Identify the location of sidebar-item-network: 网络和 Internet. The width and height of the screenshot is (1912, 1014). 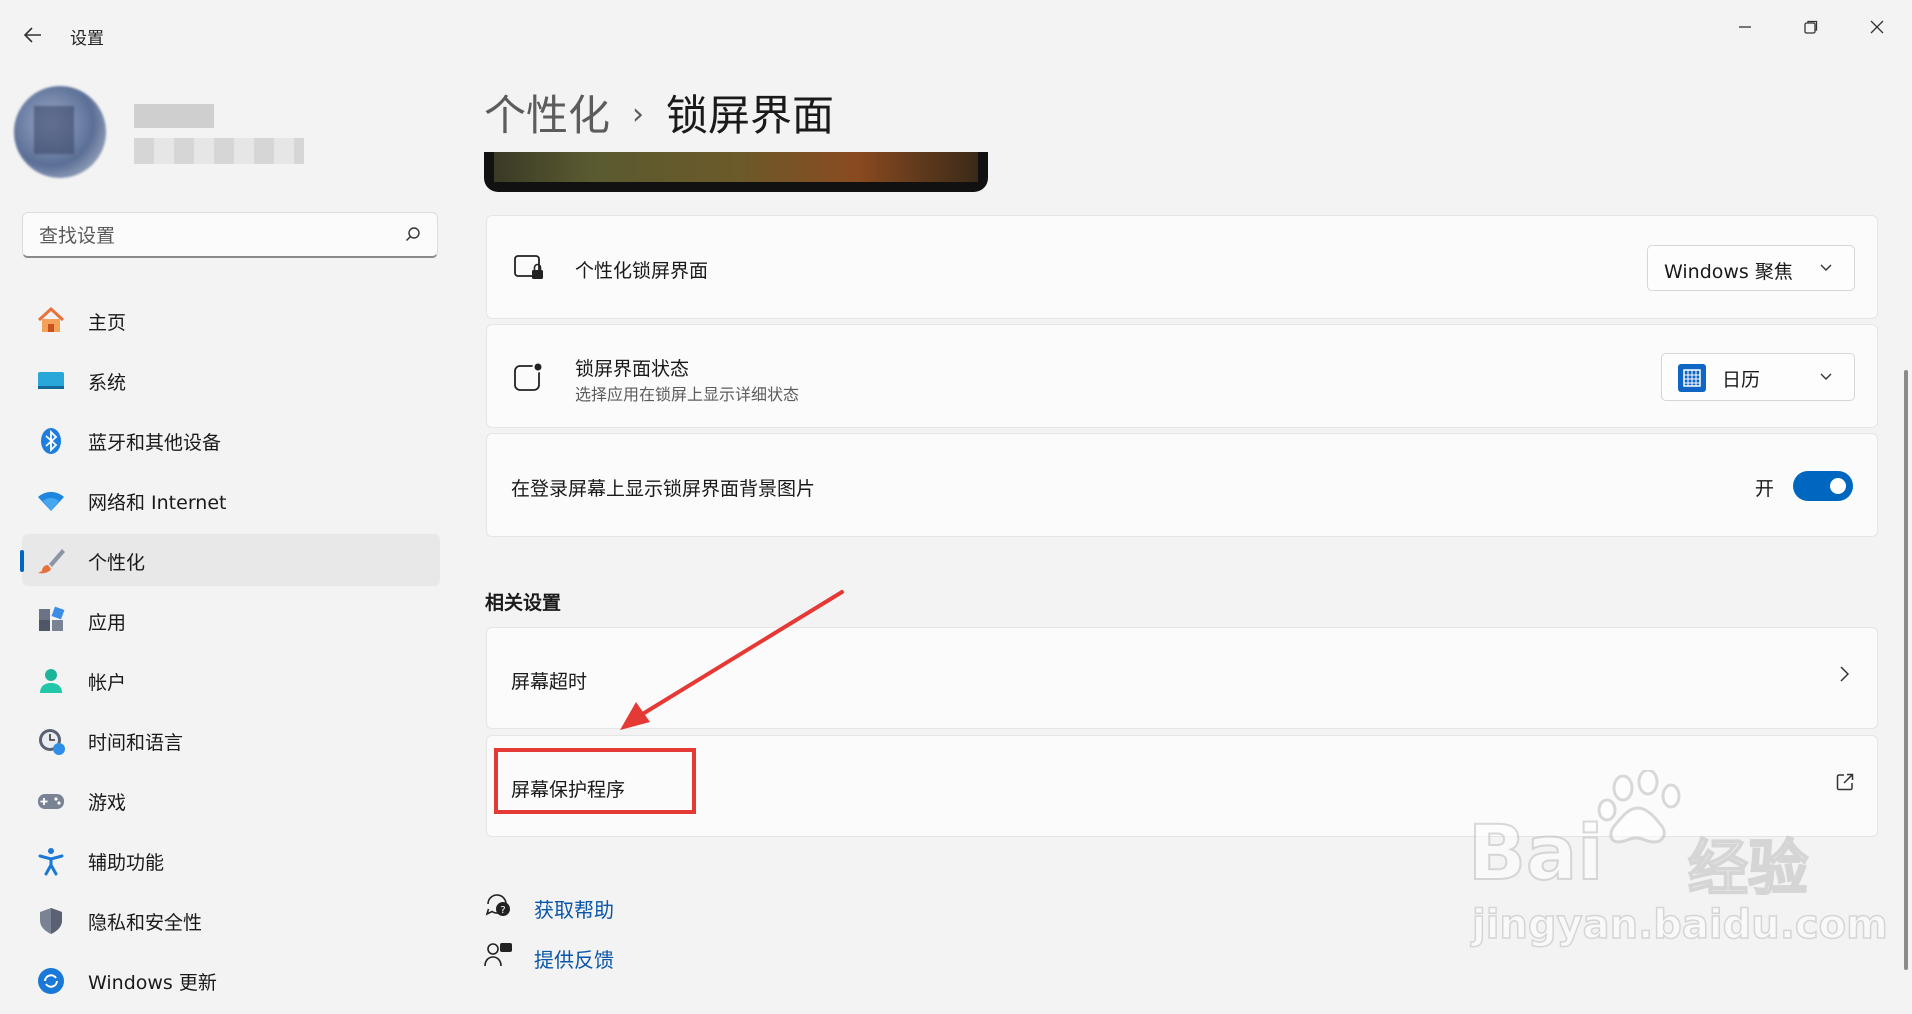
(231, 500).